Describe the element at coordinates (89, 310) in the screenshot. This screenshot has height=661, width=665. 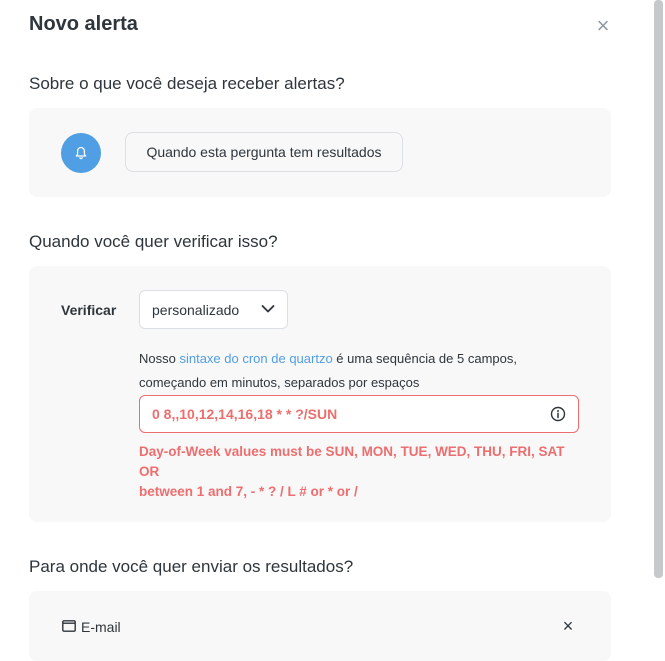
I see `verify-label: Verificar` at that location.